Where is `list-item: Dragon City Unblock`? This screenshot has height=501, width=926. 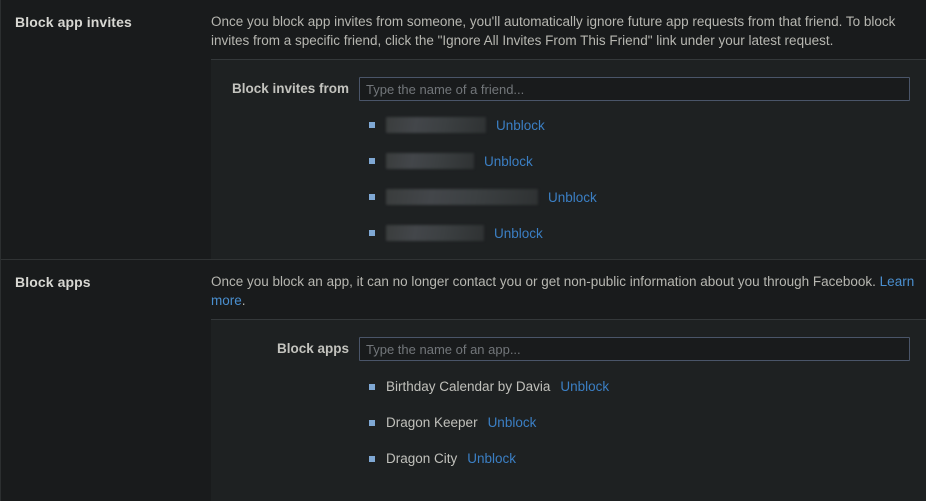
list-item: Dragon City Unblock is located at coordinates (564, 458).